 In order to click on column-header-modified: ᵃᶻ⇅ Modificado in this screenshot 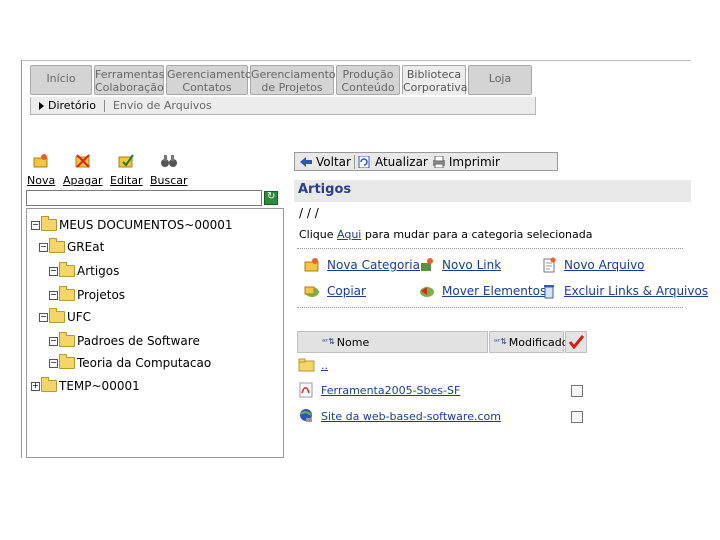, I will do `click(528, 342)`.